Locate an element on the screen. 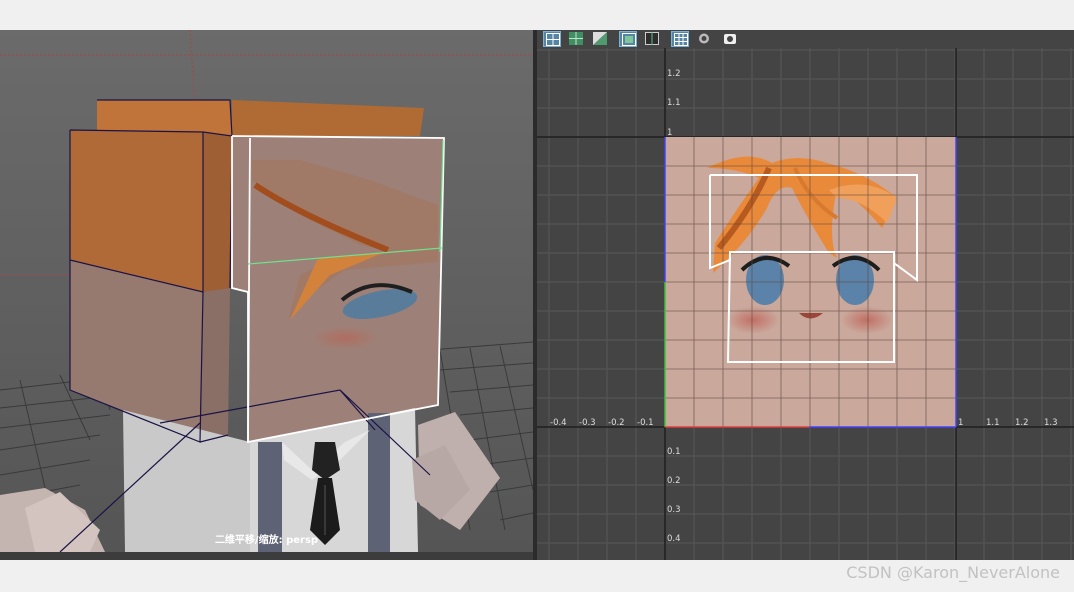  head-edge-face is located at coordinates (215, 365).